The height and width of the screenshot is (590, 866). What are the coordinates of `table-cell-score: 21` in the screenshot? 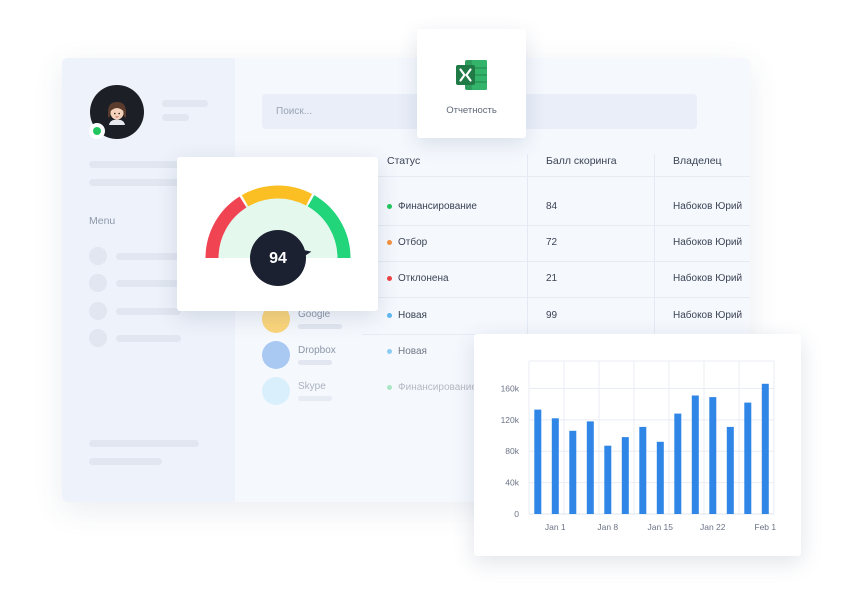 It's located at (552, 278).